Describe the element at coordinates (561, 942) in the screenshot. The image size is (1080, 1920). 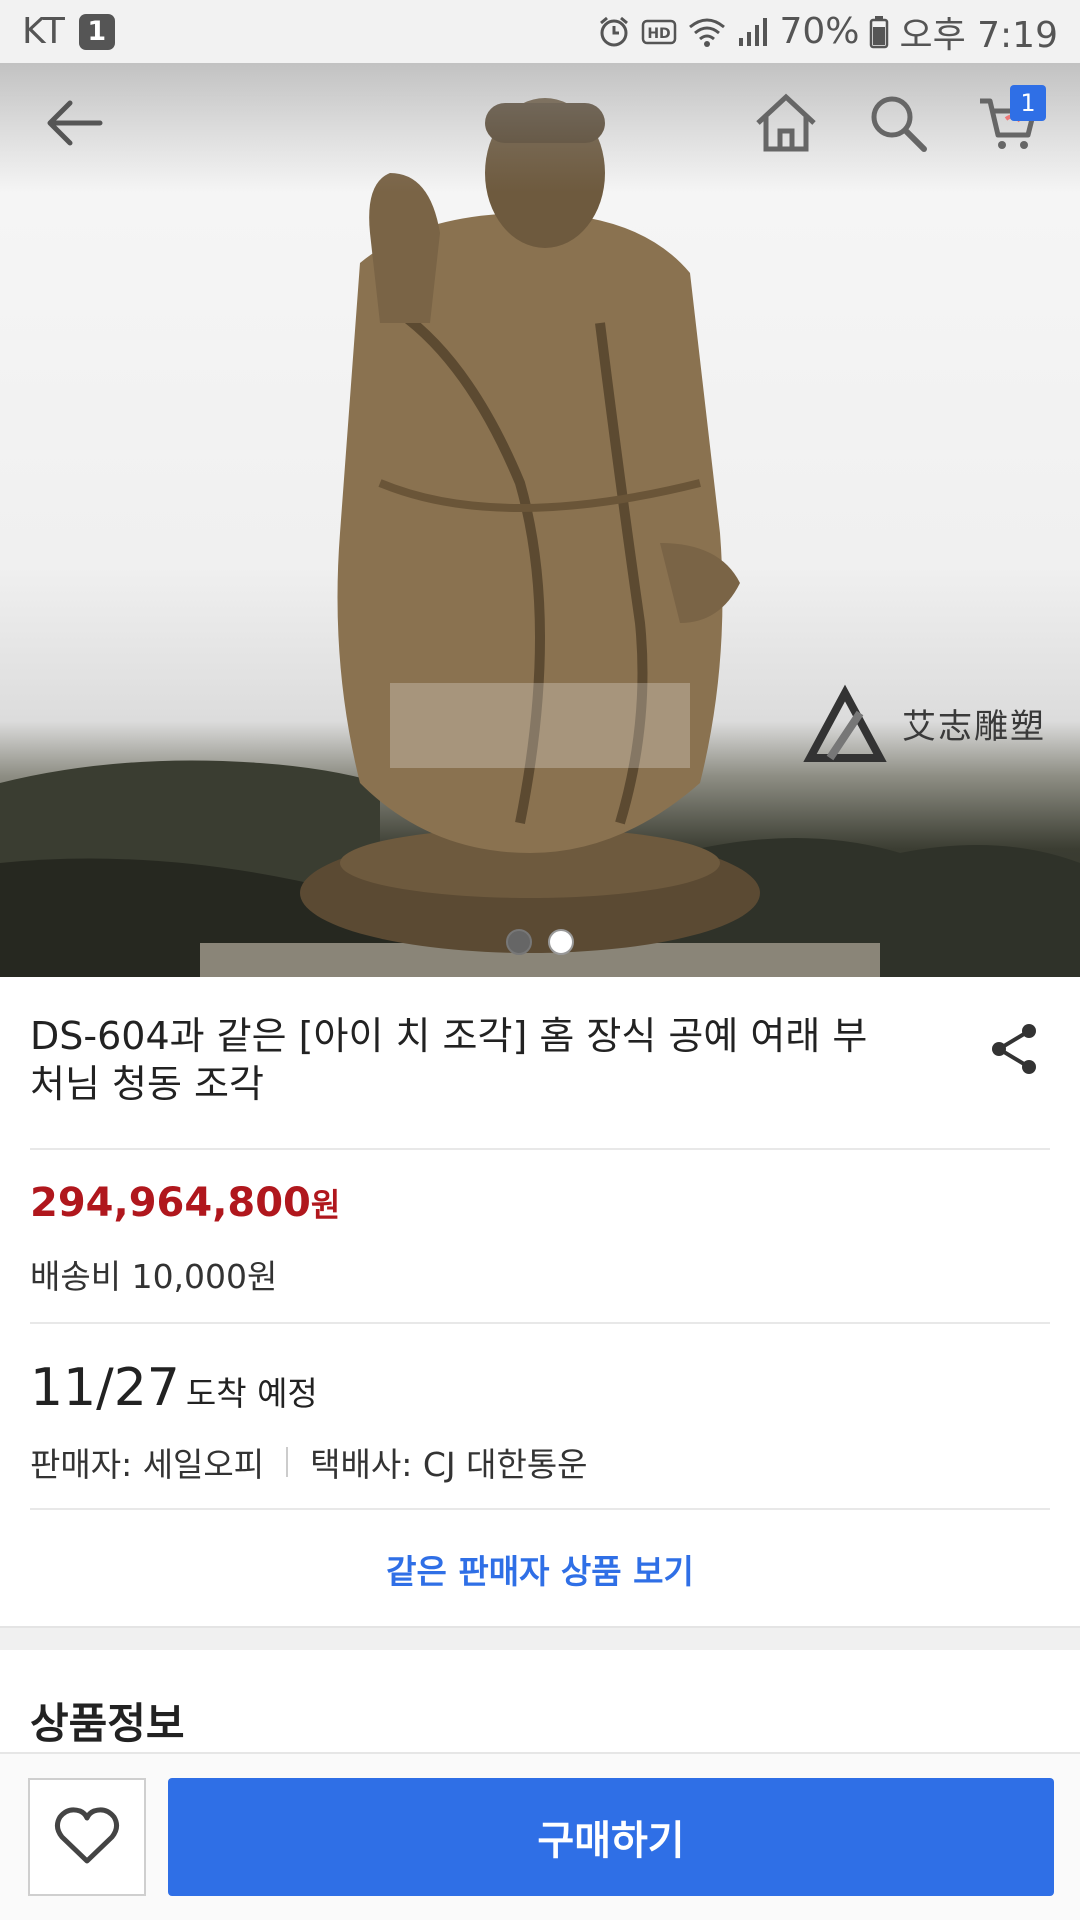
I see `carousel-dot-active` at that location.